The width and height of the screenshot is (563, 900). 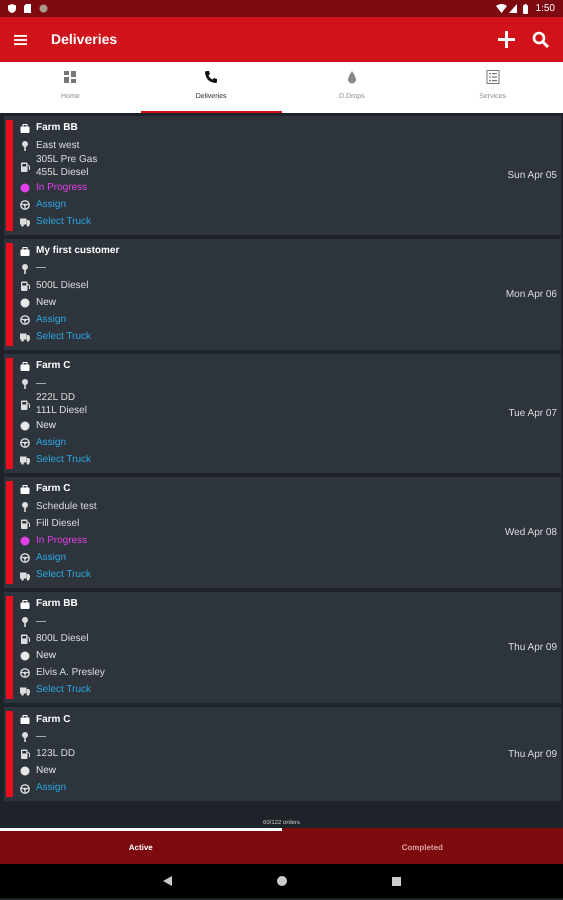 What do you see at coordinates (43, 8) in the screenshot?
I see `circle-icon` at bounding box center [43, 8].